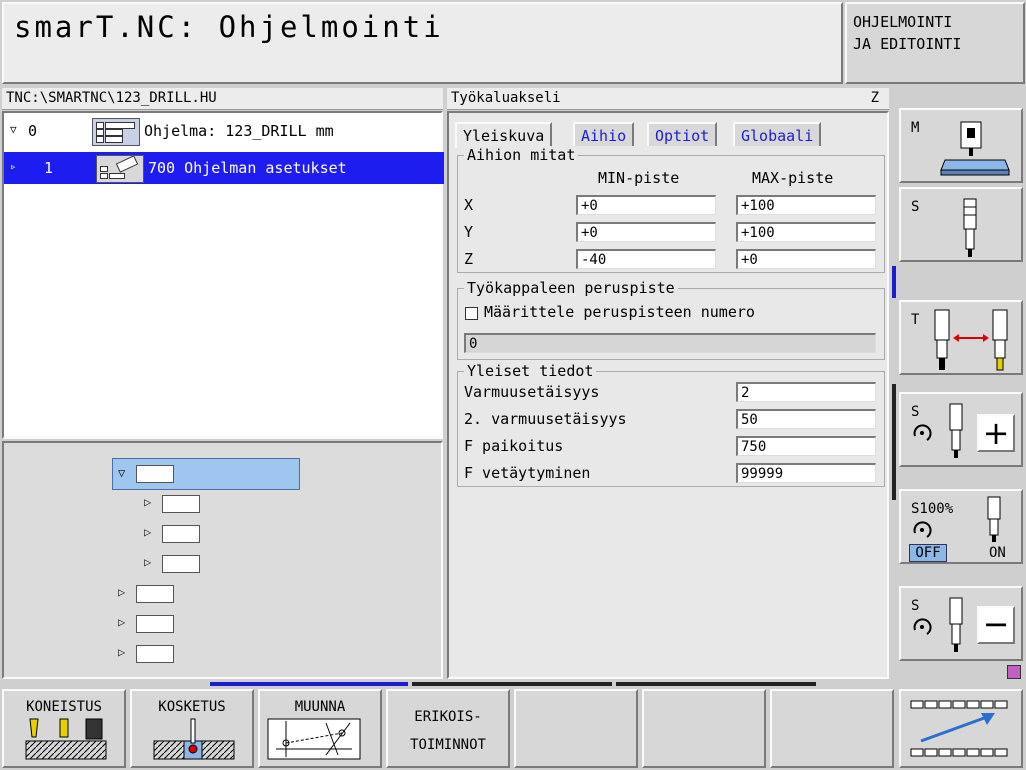 Image resolution: width=1026 pixels, height=770 pixels. What do you see at coordinates (469, 232) in the screenshot?
I see `axis-label: Y` at bounding box center [469, 232].